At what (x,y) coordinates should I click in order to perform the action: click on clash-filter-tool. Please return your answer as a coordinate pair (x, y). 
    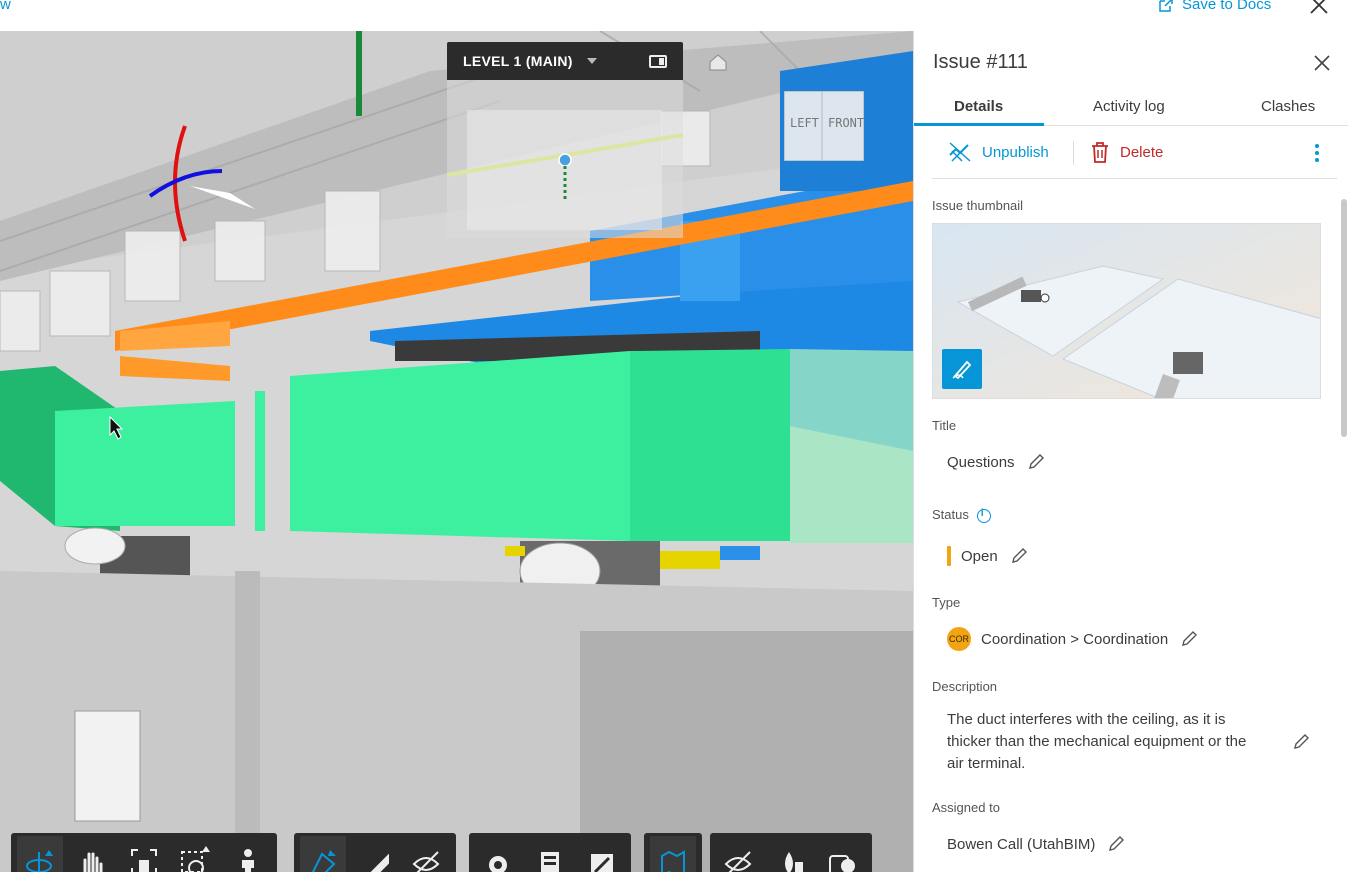
    Looking at the image, I should click on (843, 854).